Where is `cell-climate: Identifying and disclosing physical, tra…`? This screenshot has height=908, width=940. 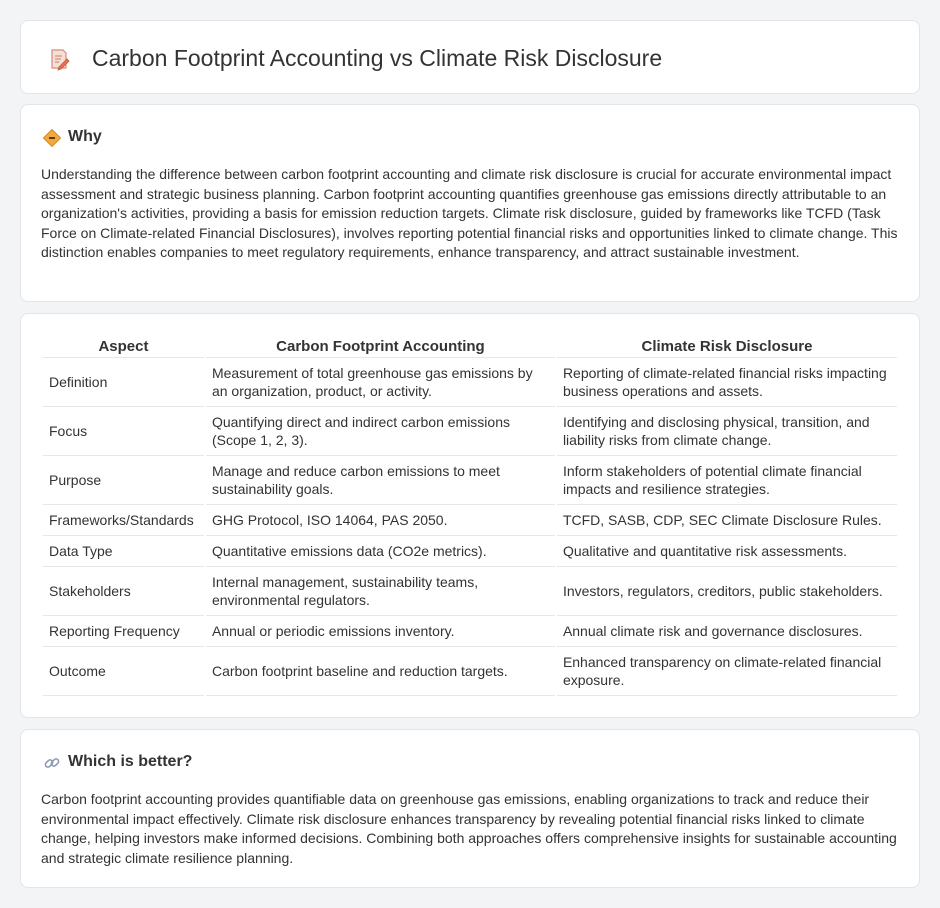
cell-climate: Identifying and disclosing physical, tra… is located at coordinates (726, 431).